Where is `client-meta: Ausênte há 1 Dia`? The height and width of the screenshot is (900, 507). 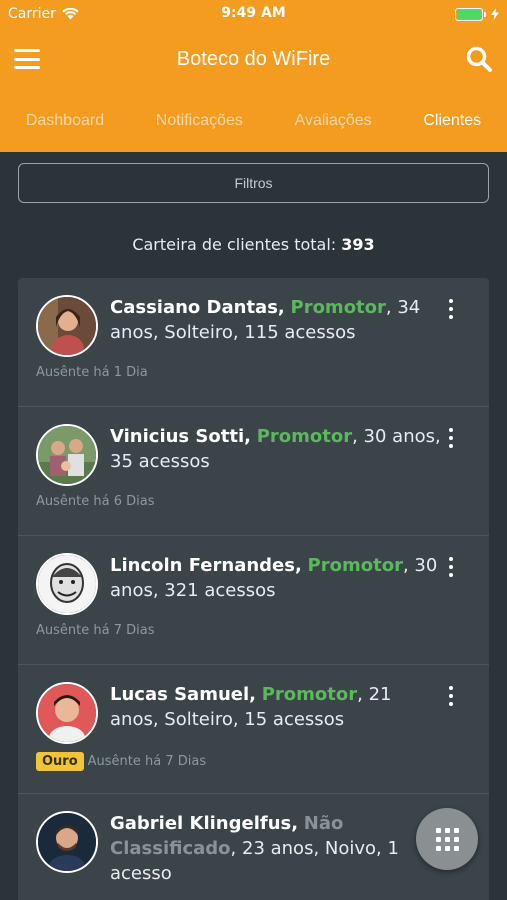
client-meta: Ausênte há 1 Dia is located at coordinates (92, 372).